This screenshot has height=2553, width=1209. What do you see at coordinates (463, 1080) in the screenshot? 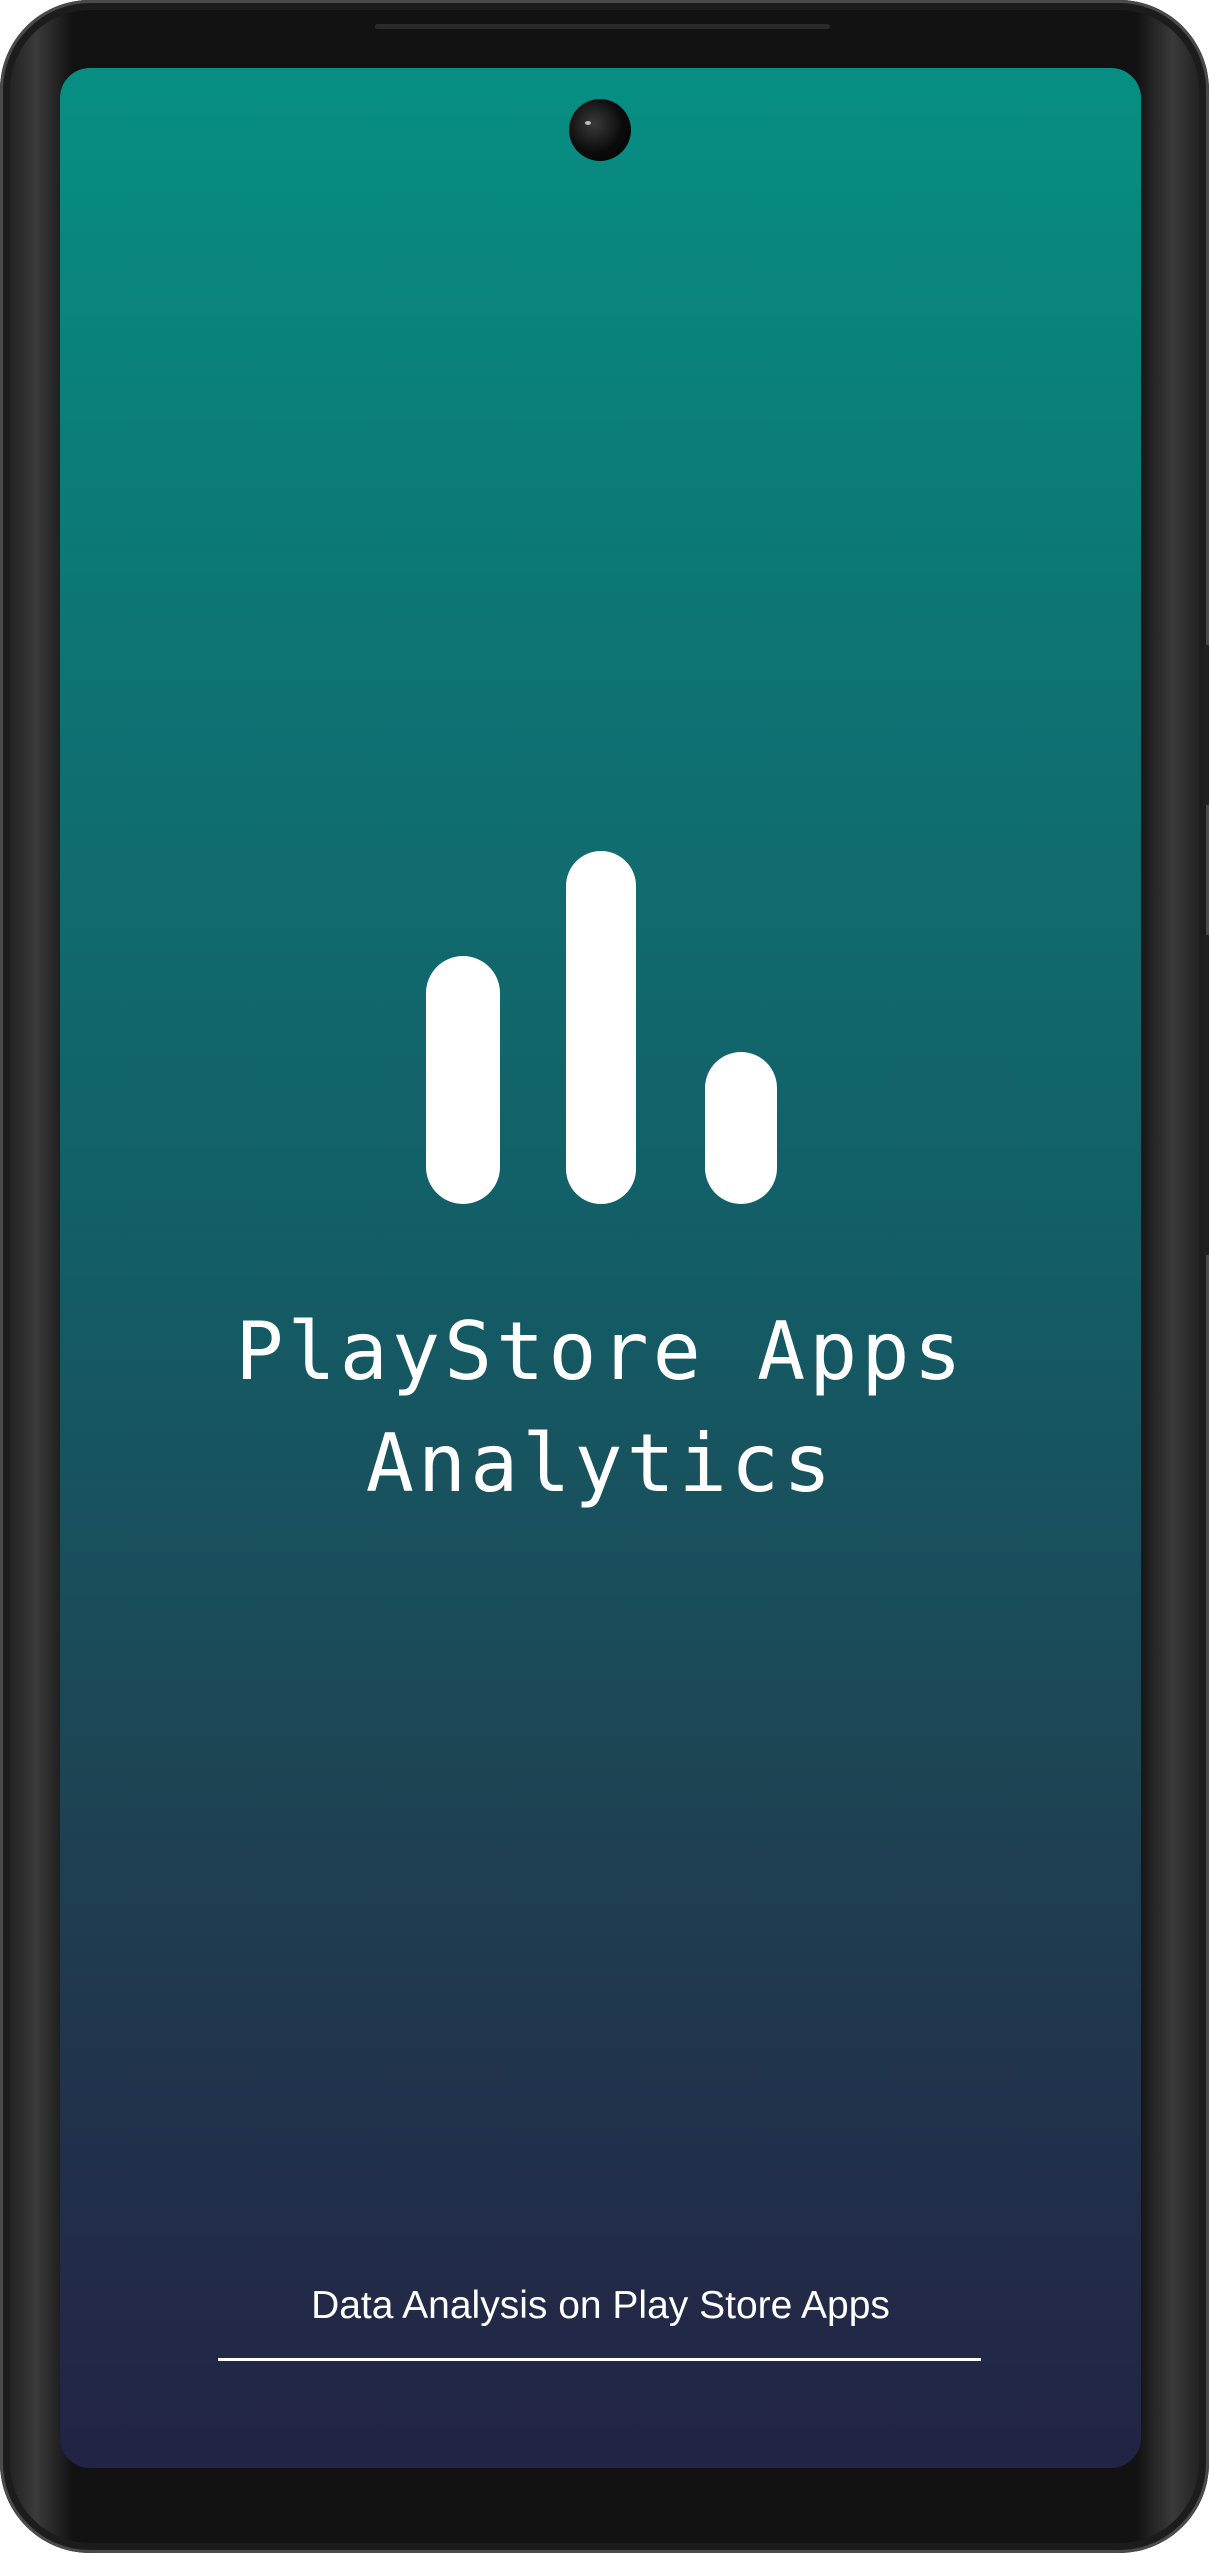
I see `logo-bar-left` at bounding box center [463, 1080].